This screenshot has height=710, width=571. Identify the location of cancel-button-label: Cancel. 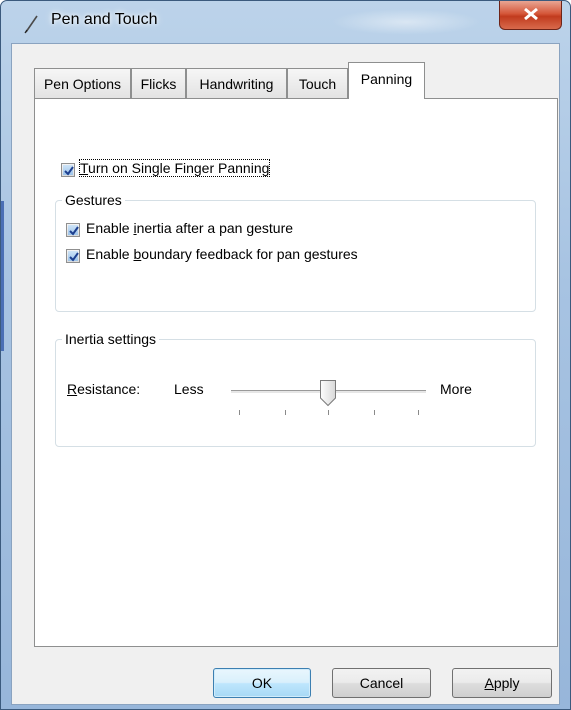
(381, 683).